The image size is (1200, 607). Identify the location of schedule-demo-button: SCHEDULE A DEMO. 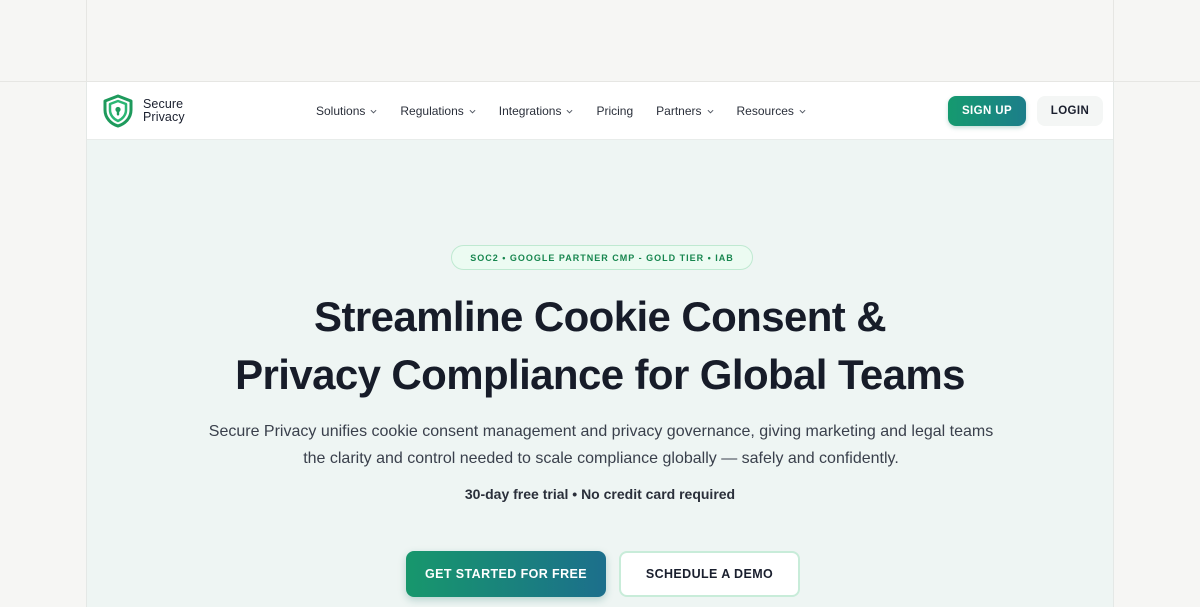
(709, 574).